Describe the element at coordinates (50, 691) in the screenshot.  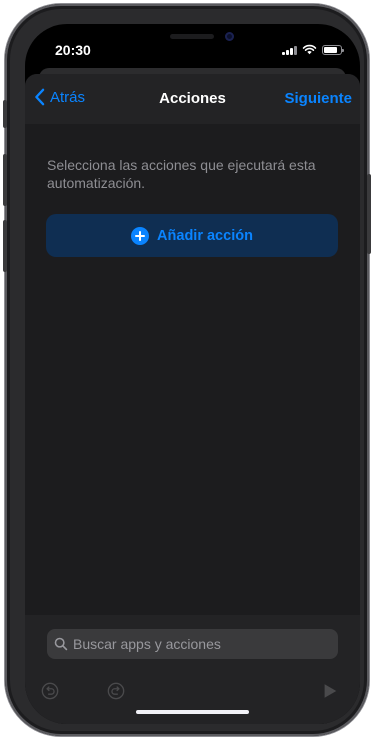
I see `undo-icon` at that location.